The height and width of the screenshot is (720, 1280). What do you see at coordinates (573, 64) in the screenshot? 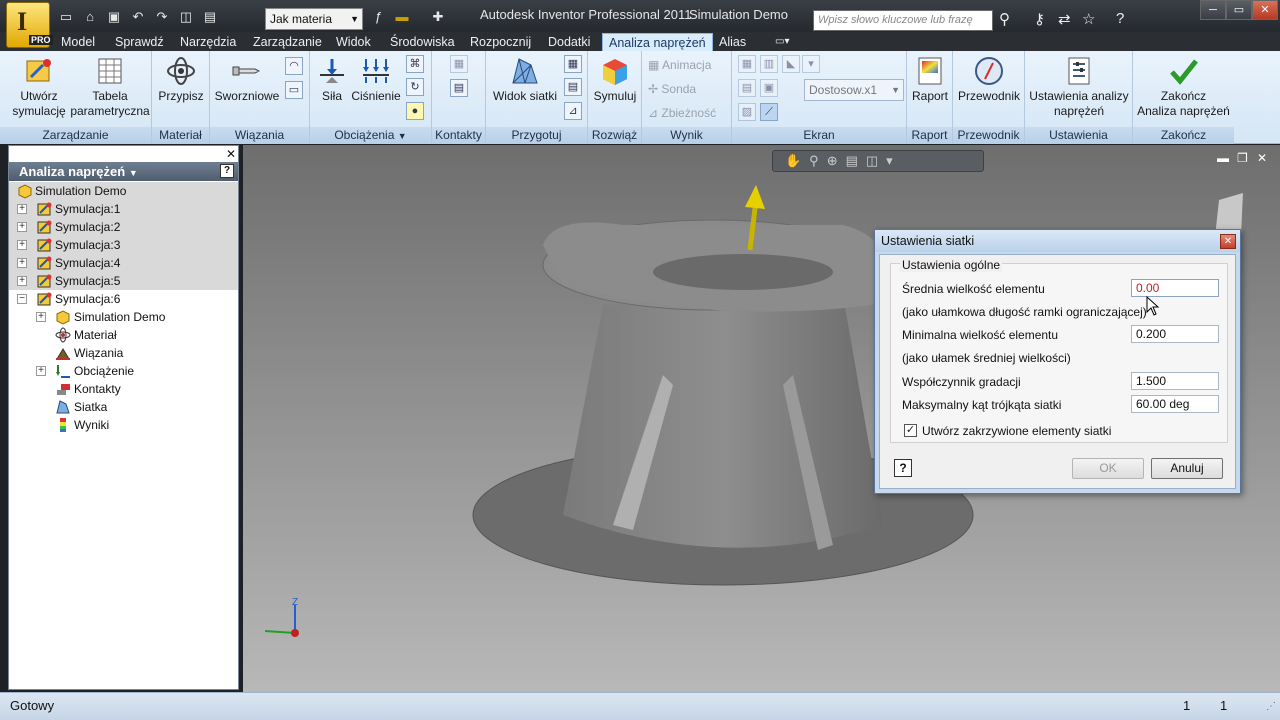
I see `mesh-settings-icon: ▦` at bounding box center [573, 64].